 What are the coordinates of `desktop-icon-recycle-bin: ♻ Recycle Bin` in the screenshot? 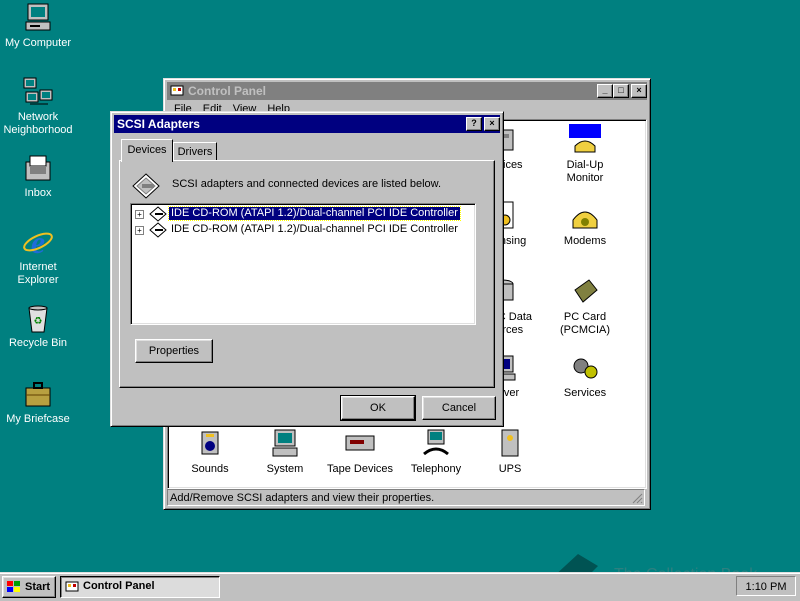 It's located at (38, 326).